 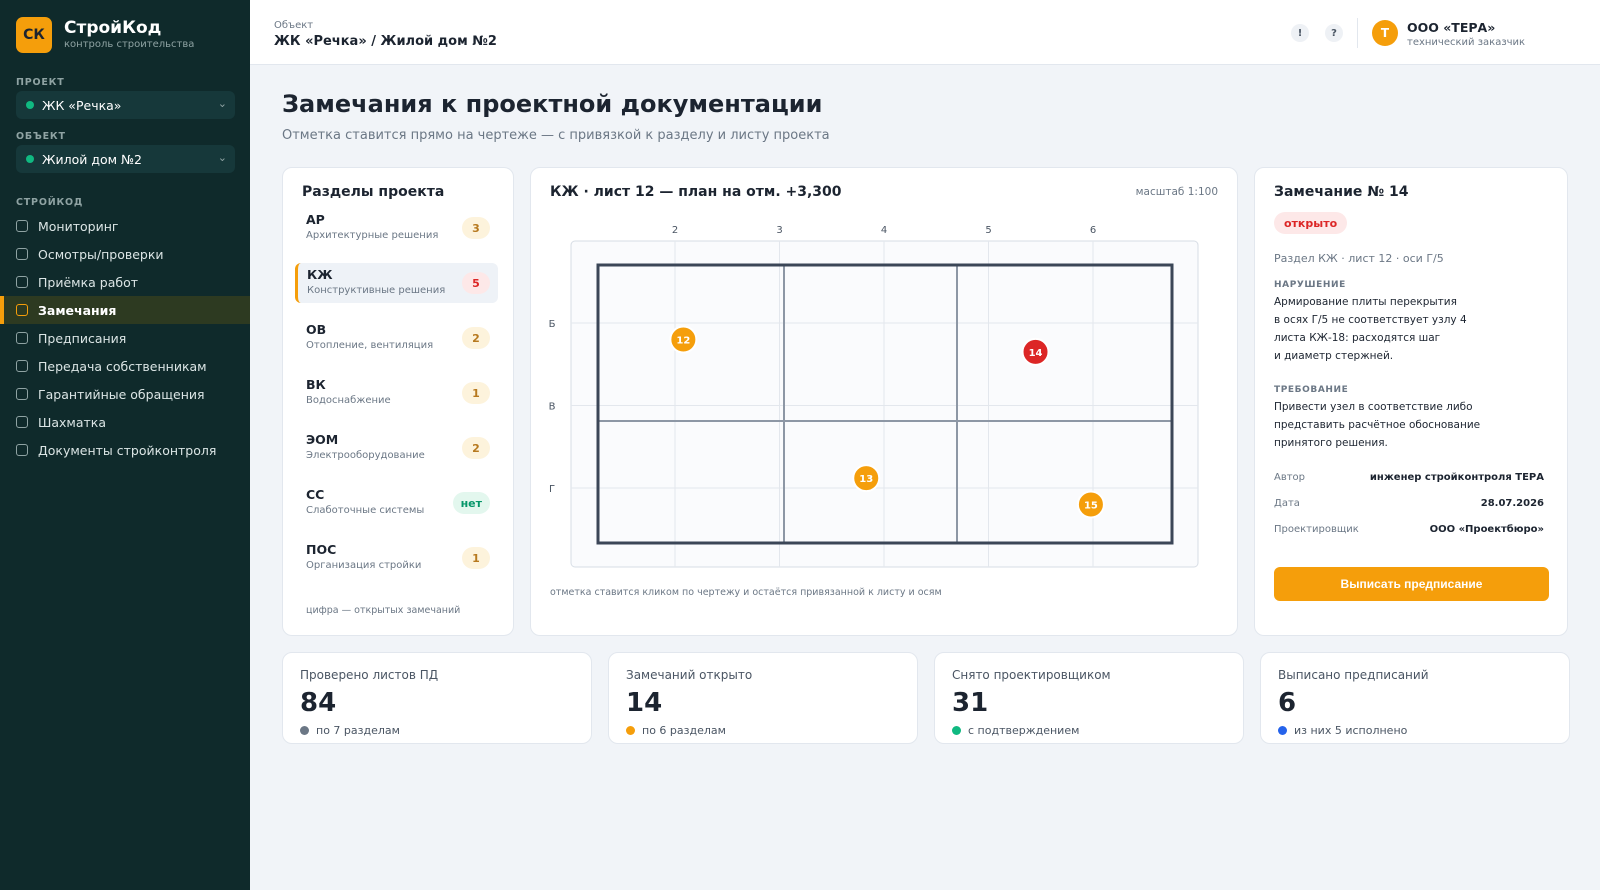 What do you see at coordinates (763, 698) in the screenshot?
I see `stat-card: Замечаний открыто 14 по 6 разделам` at bounding box center [763, 698].